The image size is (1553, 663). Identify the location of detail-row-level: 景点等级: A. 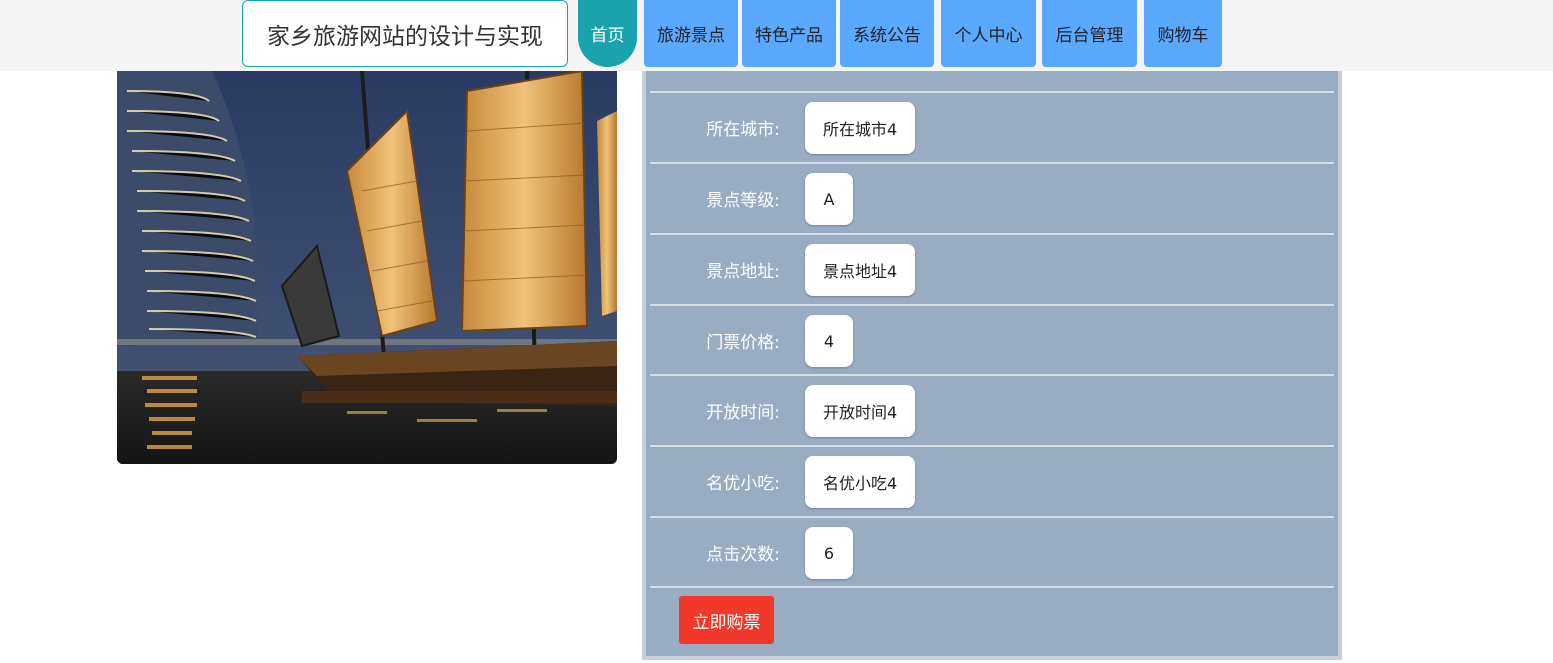
(992, 197).